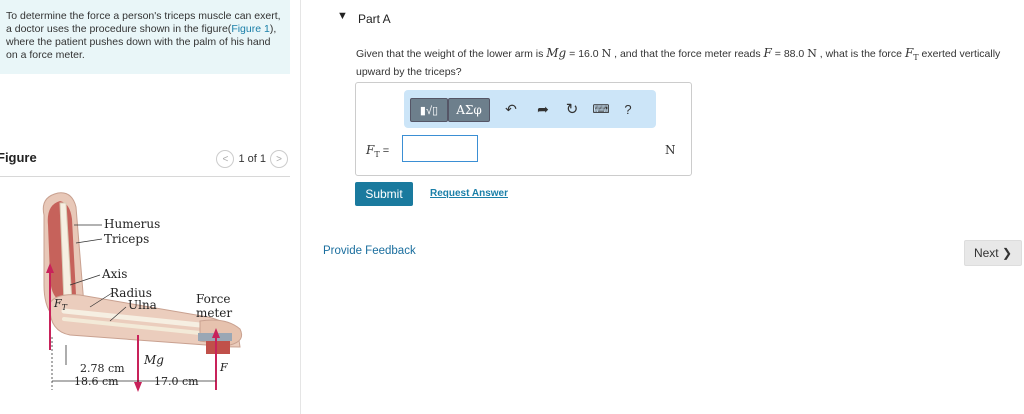 The width and height of the screenshot is (1024, 414). What do you see at coordinates (138, 387) in the screenshot?
I see `mg-arrow-head` at bounding box center [138, 387].